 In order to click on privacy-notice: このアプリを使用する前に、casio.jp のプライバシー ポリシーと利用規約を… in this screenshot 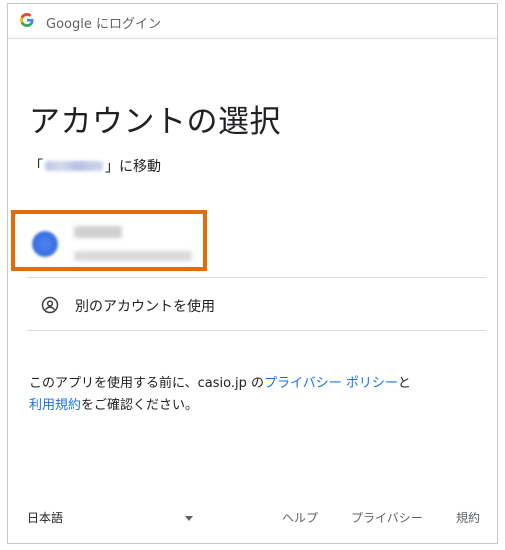, I will do `click(249, 395)`.